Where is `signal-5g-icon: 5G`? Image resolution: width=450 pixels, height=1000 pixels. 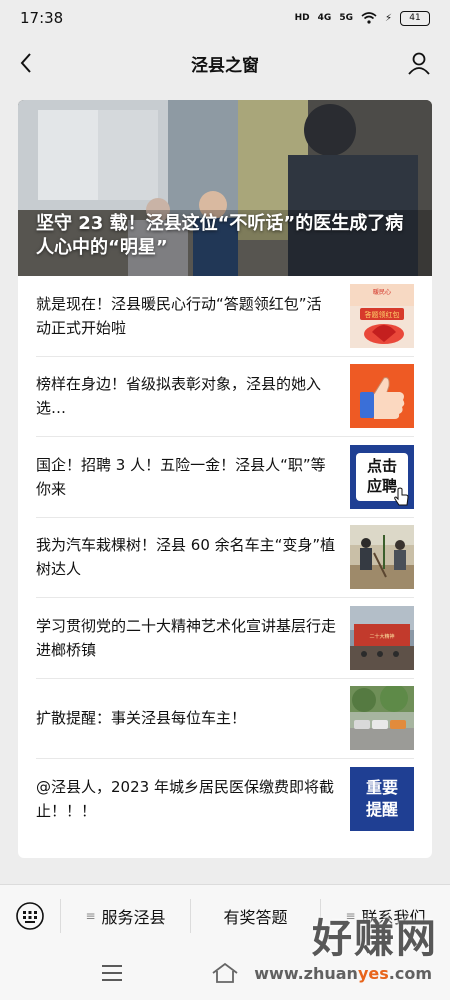
signal-5g-icon: 5G is located at coordinates (346, 18).